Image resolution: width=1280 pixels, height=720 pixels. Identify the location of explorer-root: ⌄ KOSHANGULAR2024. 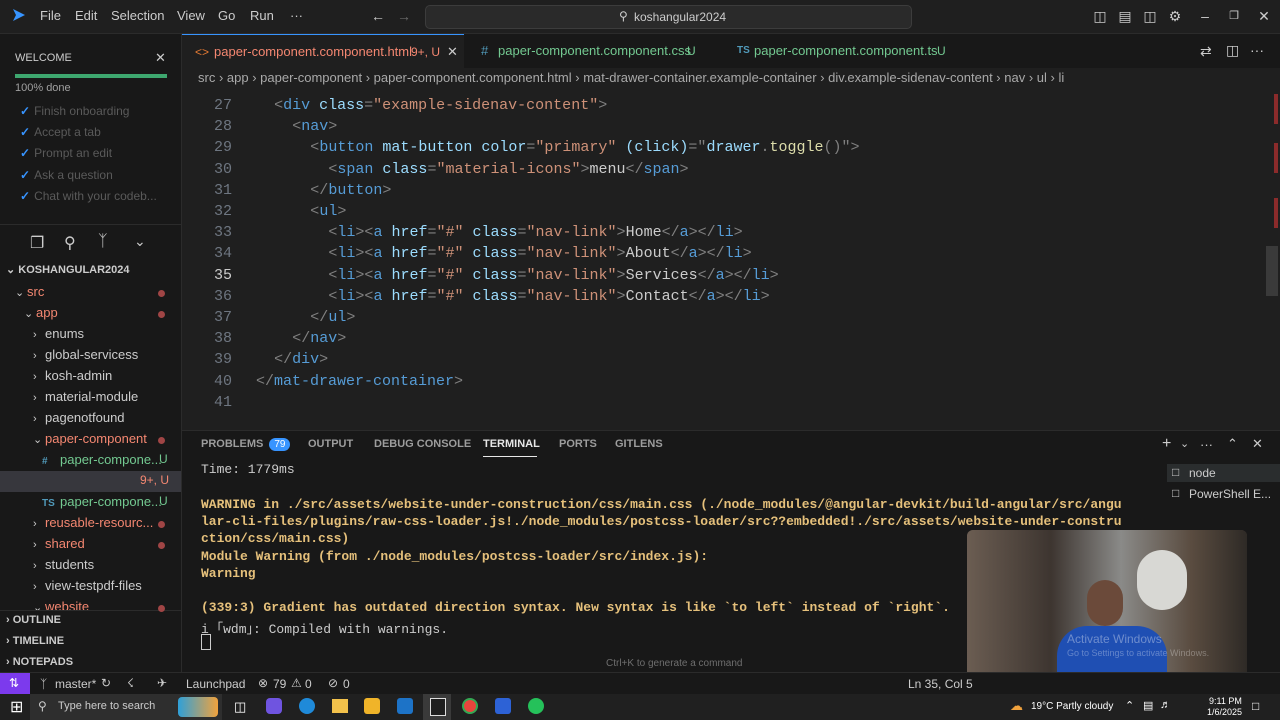
(68, 269).